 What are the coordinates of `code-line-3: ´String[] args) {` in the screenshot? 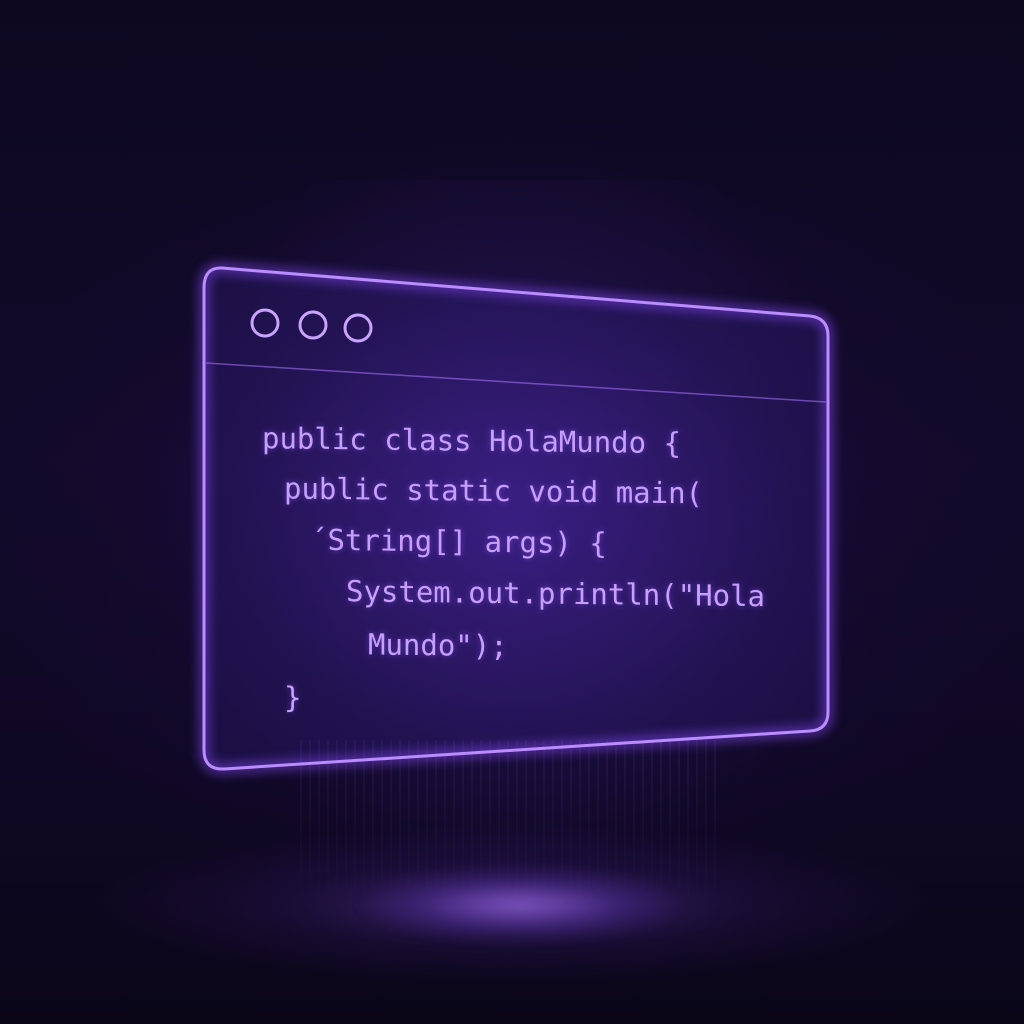 It's located at (458, 542).